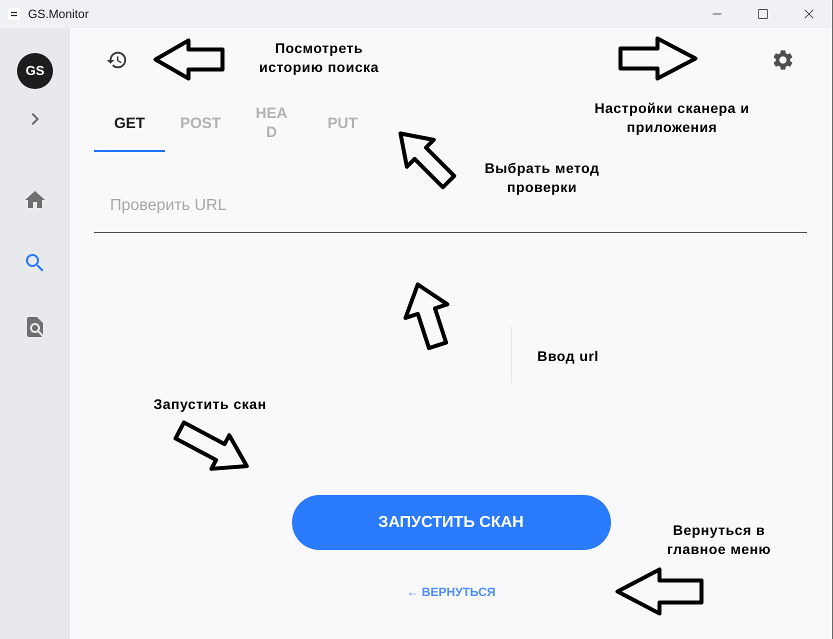  I want to click on method-tab: POST, so click(200, 124).